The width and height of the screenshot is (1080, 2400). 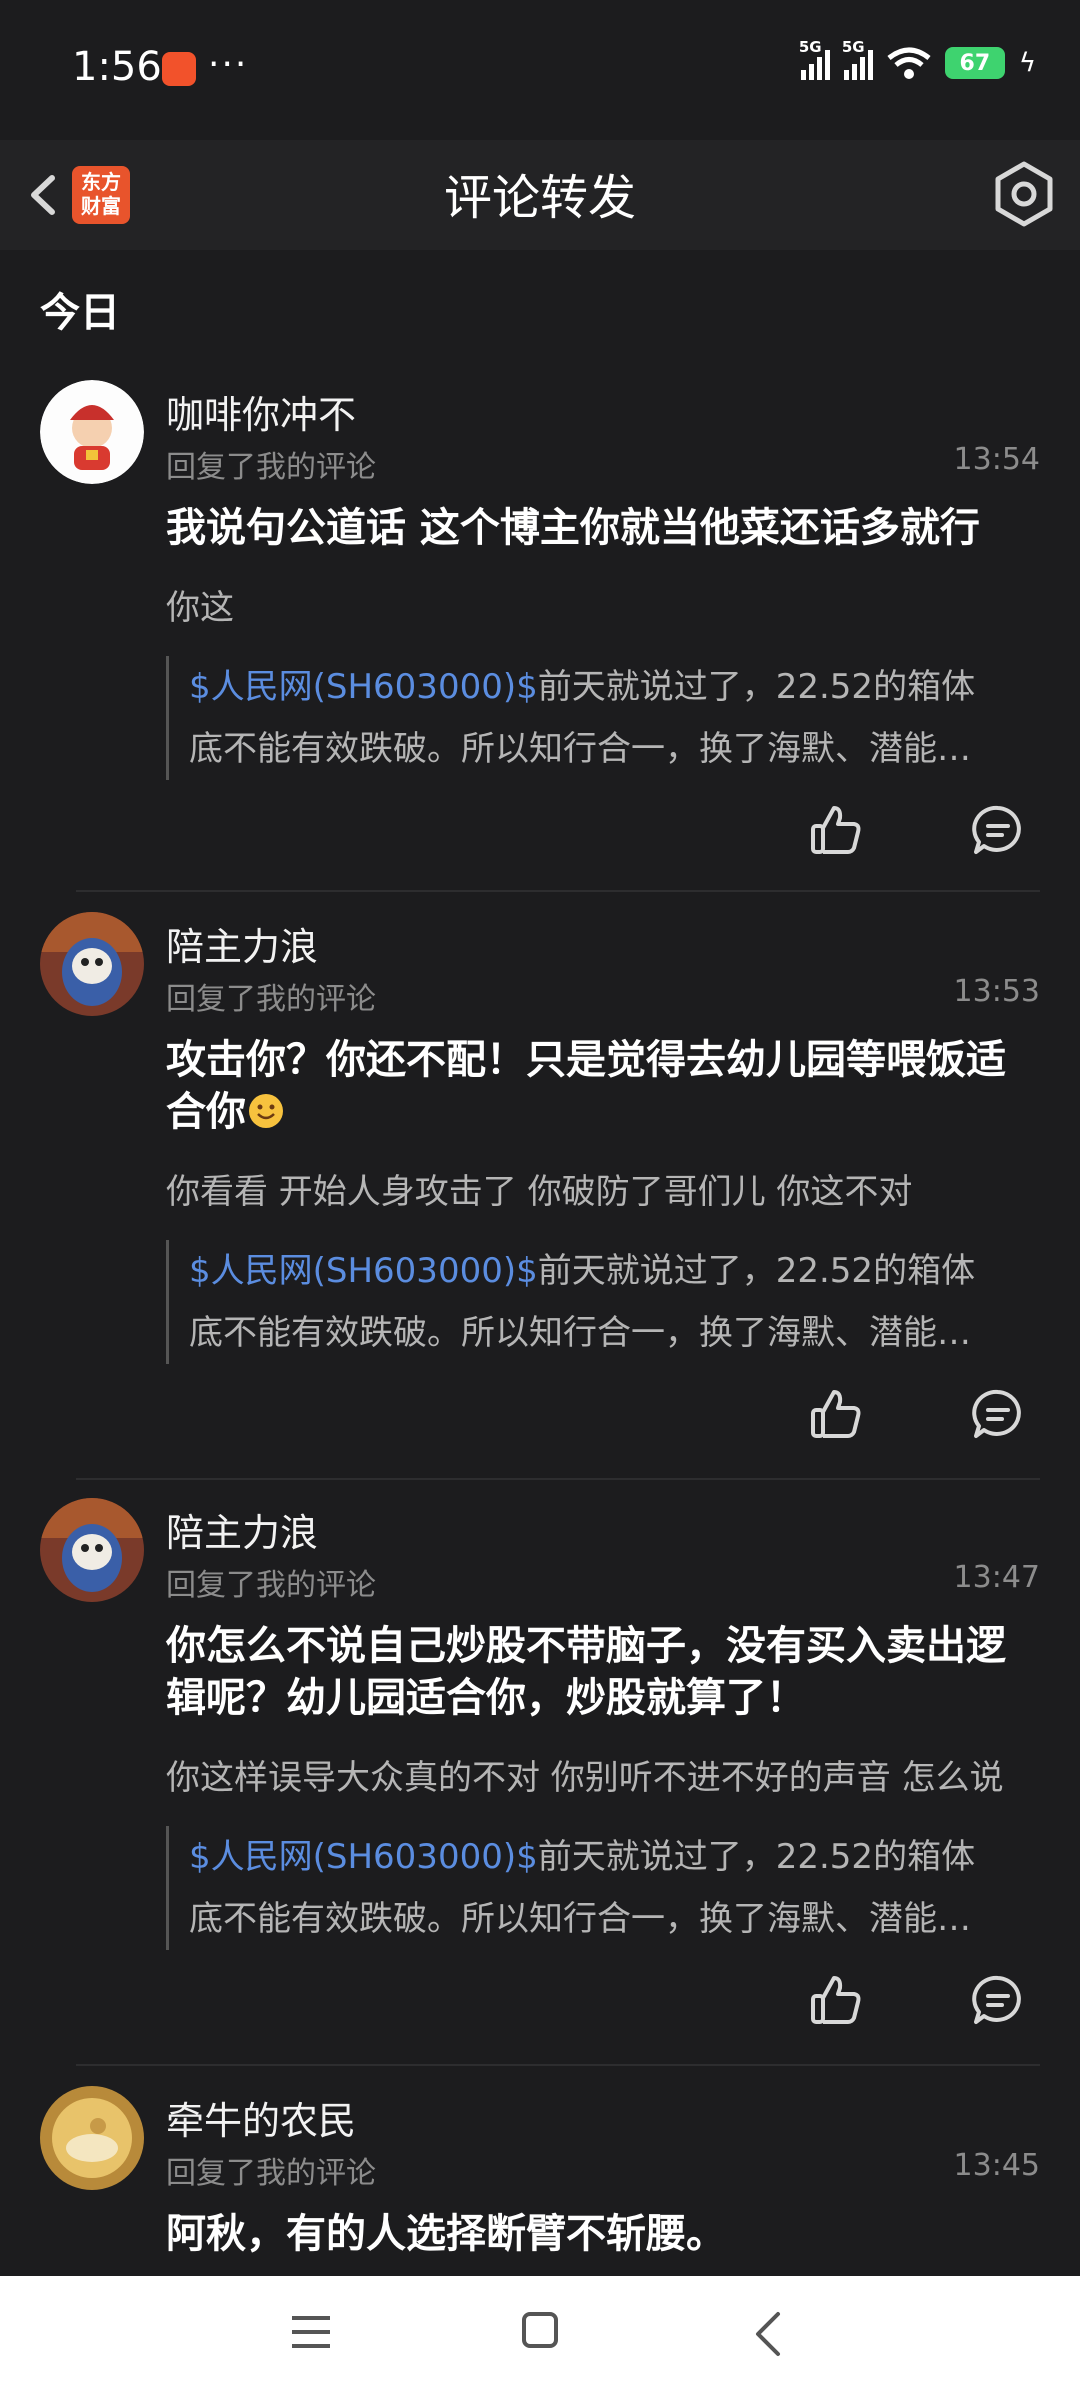 I want to click on signal-icon-2: 5G, so click(x=857, y=59).